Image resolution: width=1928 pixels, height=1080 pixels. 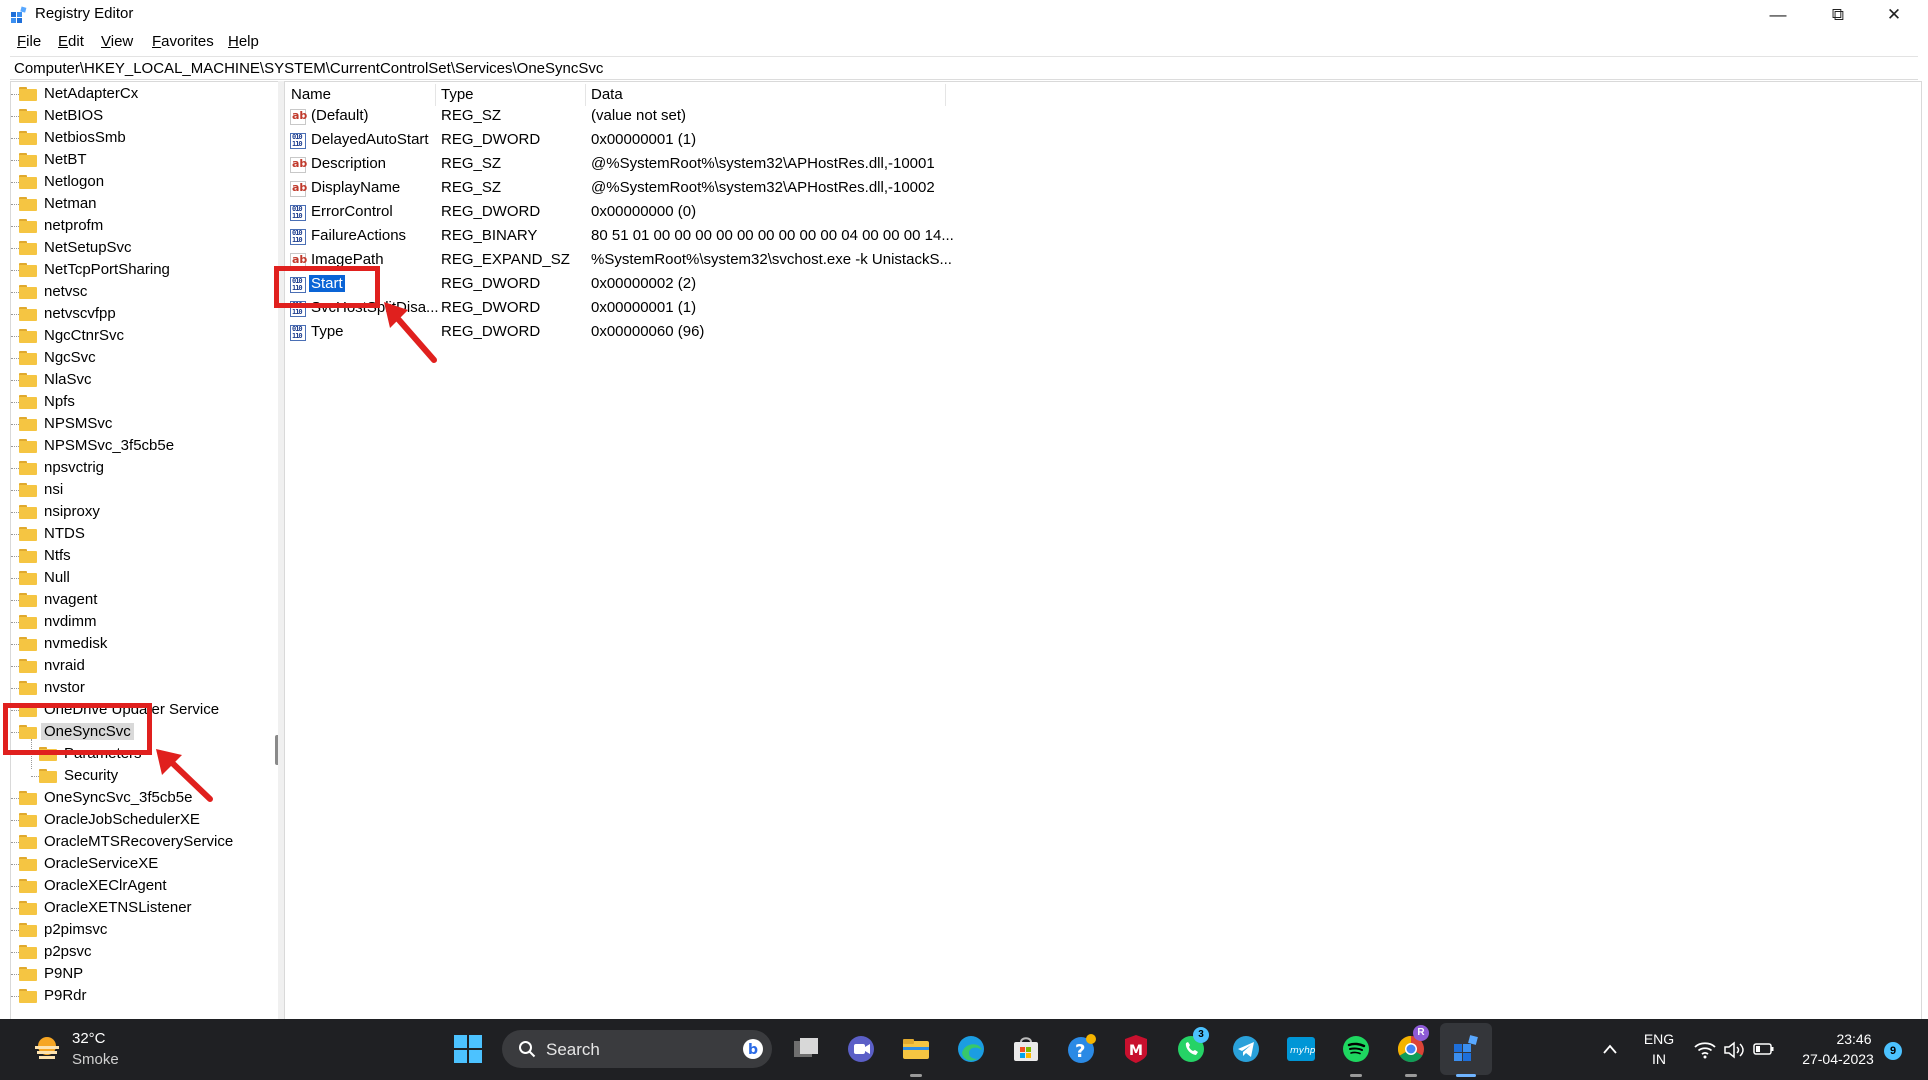 What do you see at coordinates (348, 163) in the screenshot?
I see `value-name: Description` at bounding box center [348, 163].